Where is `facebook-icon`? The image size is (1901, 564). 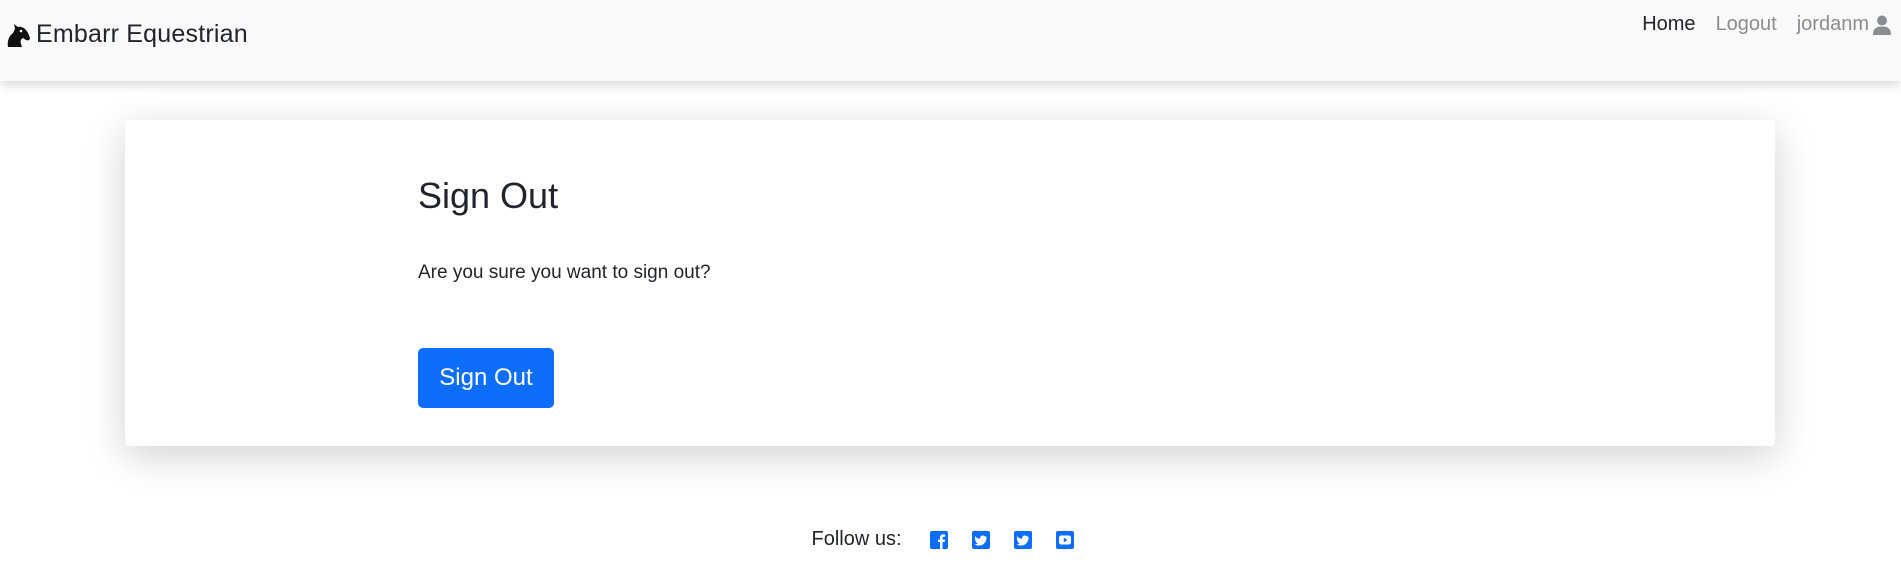 facebook-icon is located at coordinates (939, 540).